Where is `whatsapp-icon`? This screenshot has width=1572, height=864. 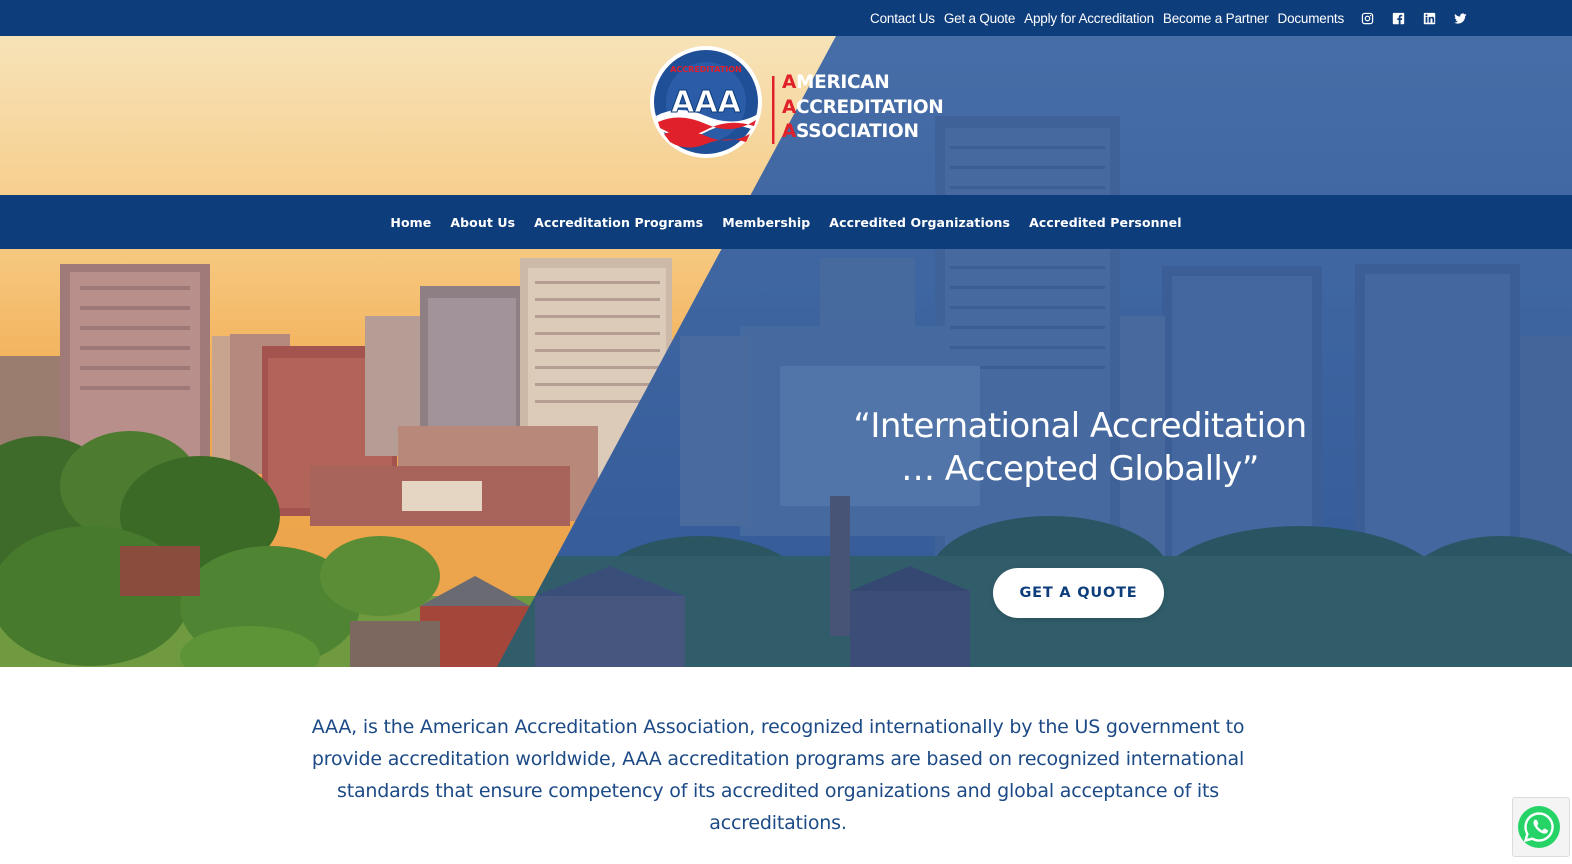 whatsapp-icon is located at coordinates (1539, 827).